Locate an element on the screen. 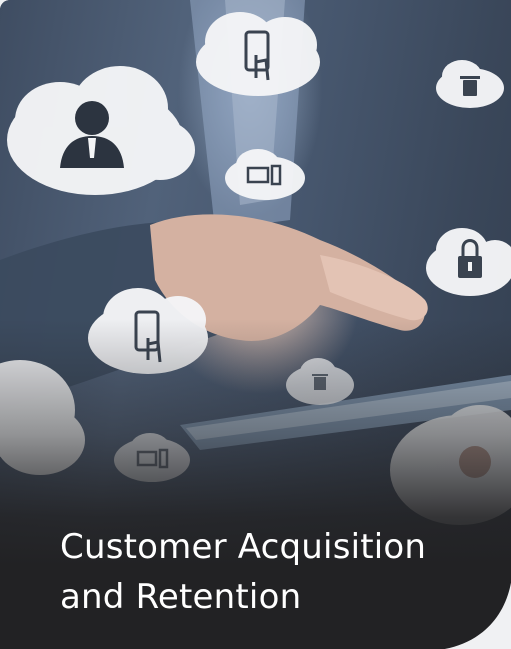 The image size is (511, 649). phone-touch-cloud-icon is located at coordinates (258, 54).